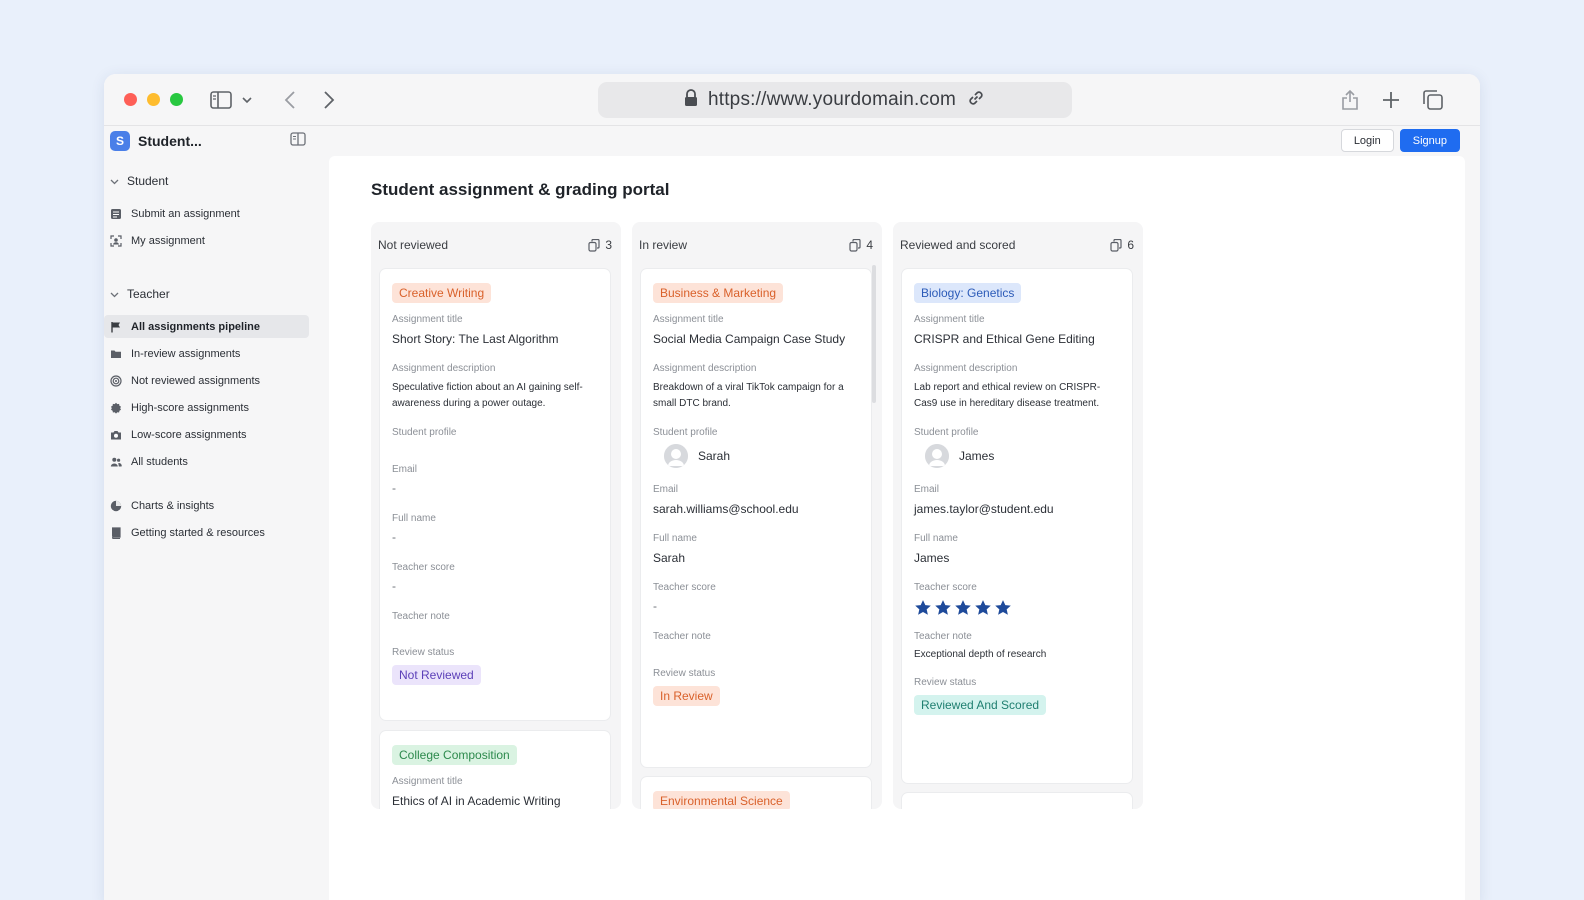 This screenshot has width=1584, height=900. I want to click on column-count-value: 6, so click(1130, 245).